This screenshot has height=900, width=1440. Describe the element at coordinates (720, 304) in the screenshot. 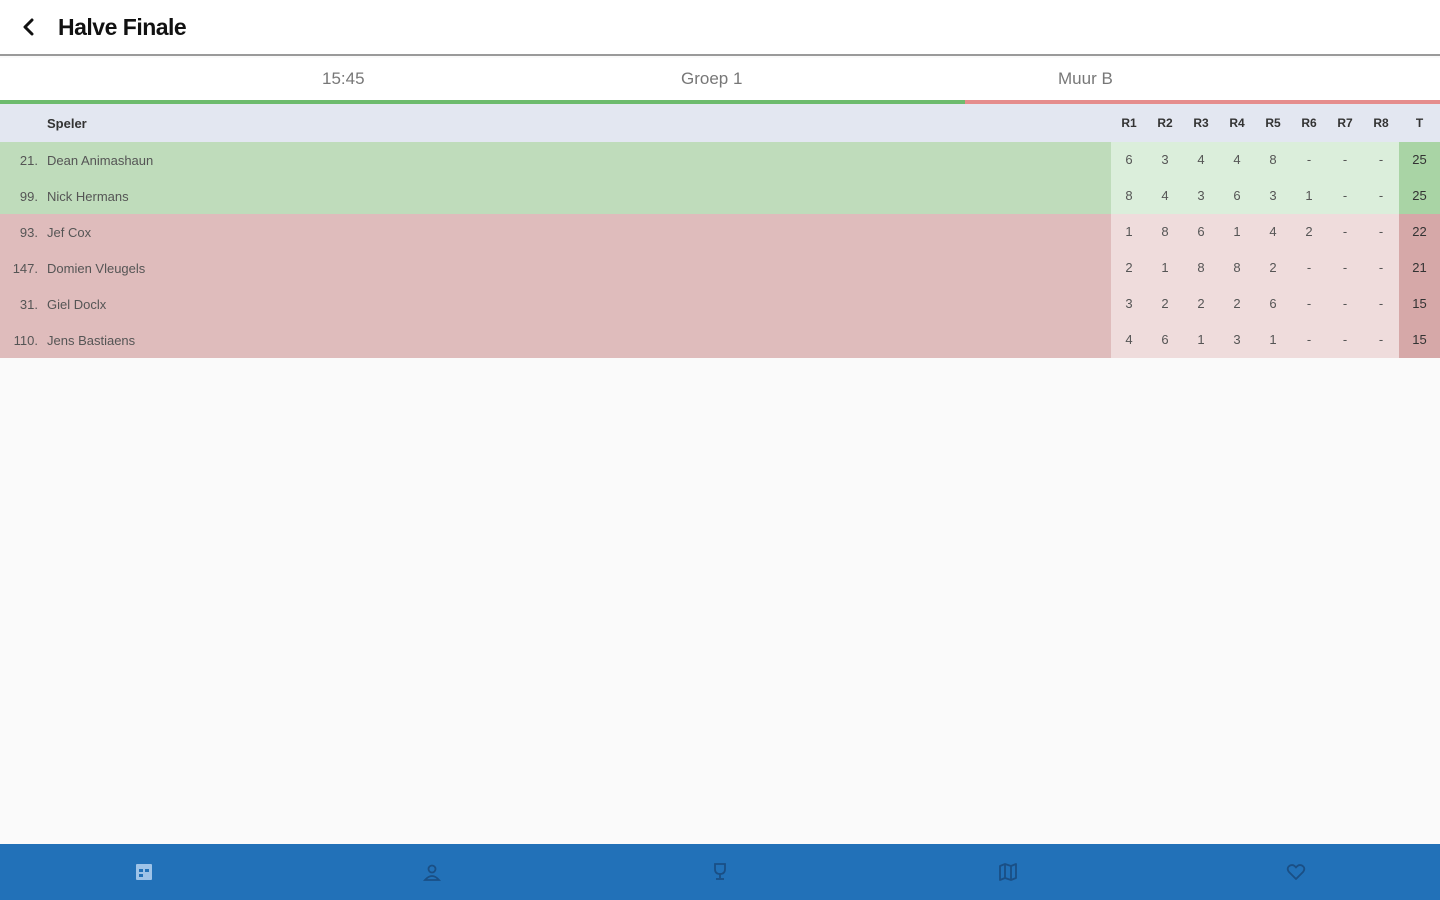

I see `table-row: 31. Giel Doclx 3 2 2 2 6- - -15` at that location.